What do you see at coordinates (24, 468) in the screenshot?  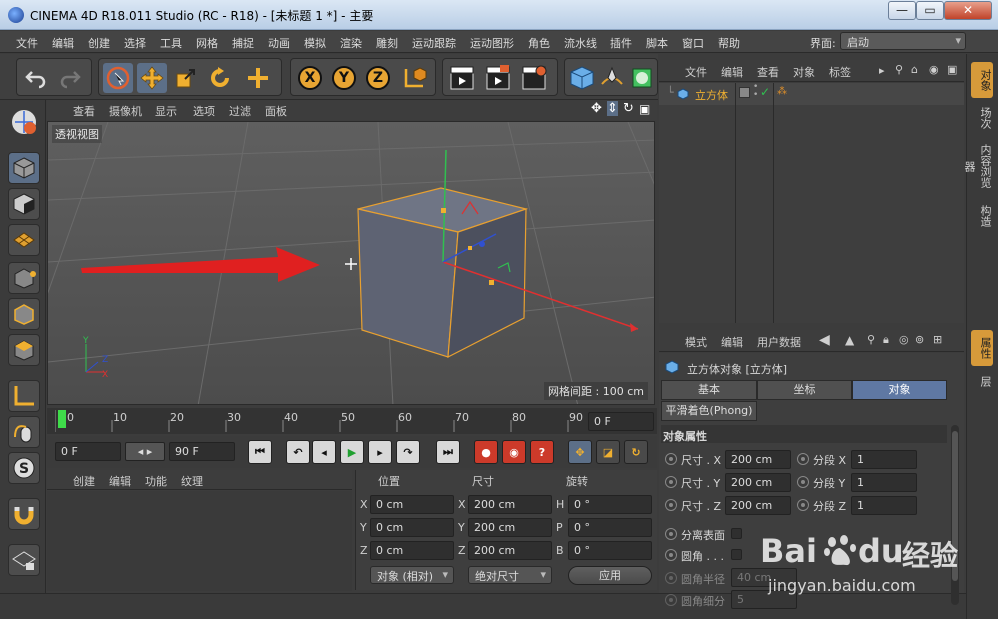 I see `solo-button: S` at bounding box center [24, 468].